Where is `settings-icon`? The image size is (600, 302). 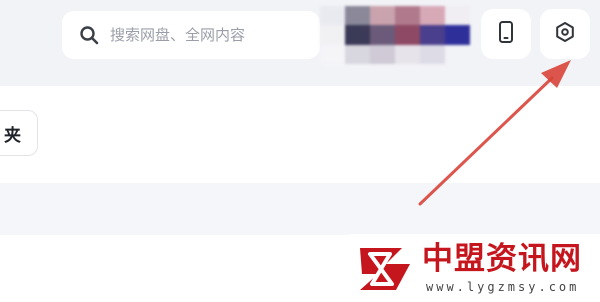 settings-icon is located at coordinates (565, 34).